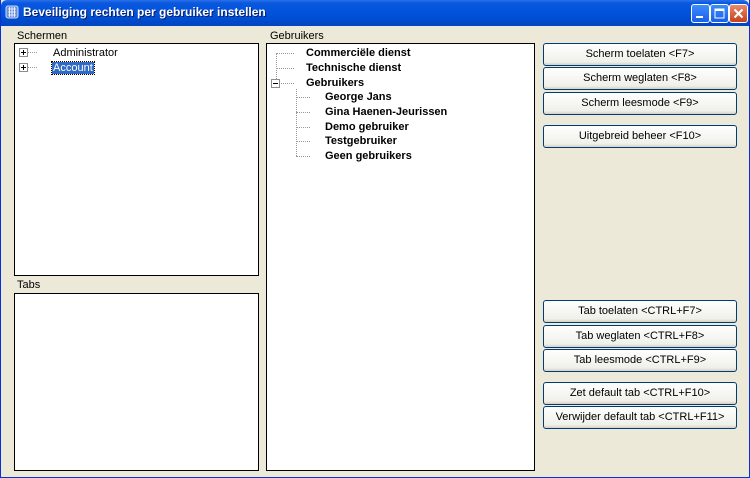  Describe the element at coordinates (640, 311) in the screenshot. I see `tab-toelaten-button: Tab toelaten <CTRL+F7>` at that location.